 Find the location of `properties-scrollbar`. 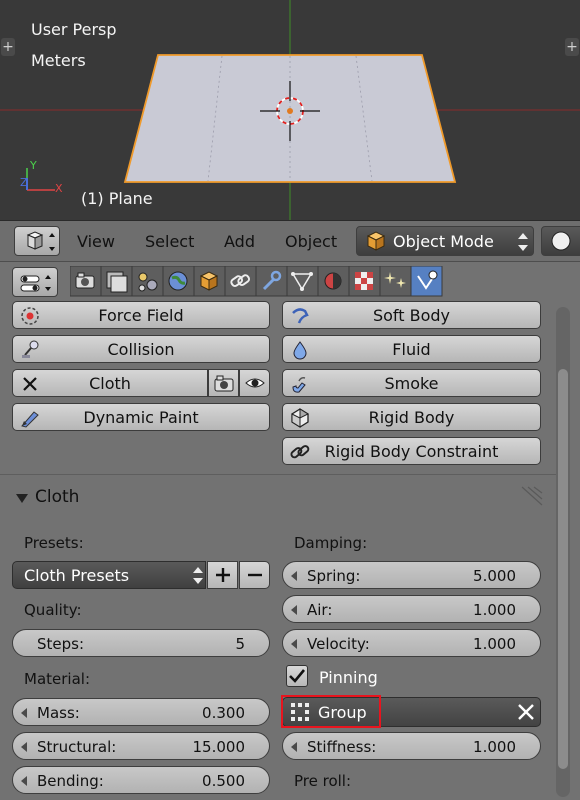

properties-scrollbar is located at coordinates (563, 552).